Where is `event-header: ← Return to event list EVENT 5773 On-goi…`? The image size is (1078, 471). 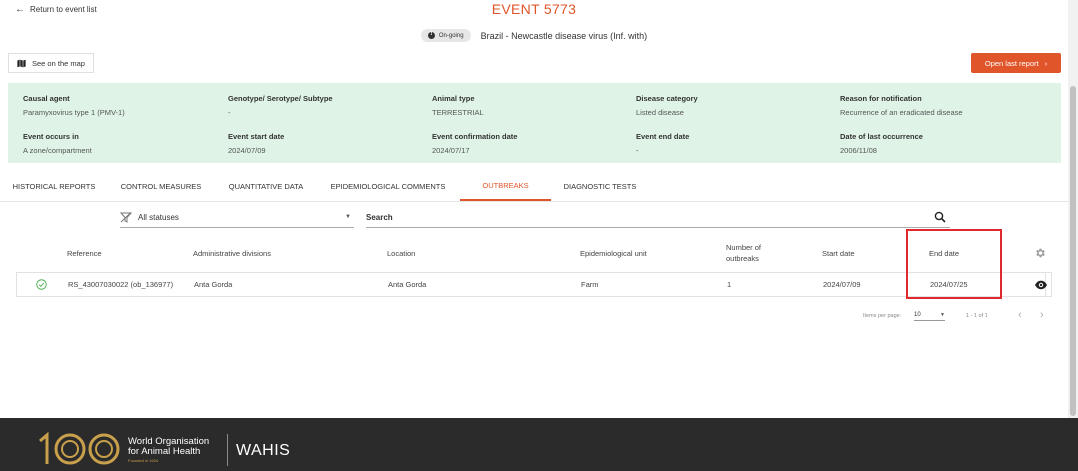 event-header: ← Return to event list EVENT 5773 On-goi… is located at coordinates (534, 24).